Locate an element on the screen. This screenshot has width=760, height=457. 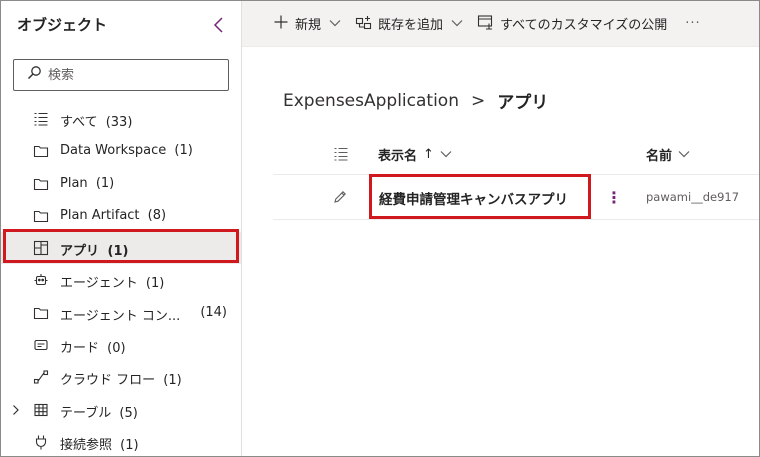
add-existing-button: 既存を追加 is located at coordinates (409, 24).